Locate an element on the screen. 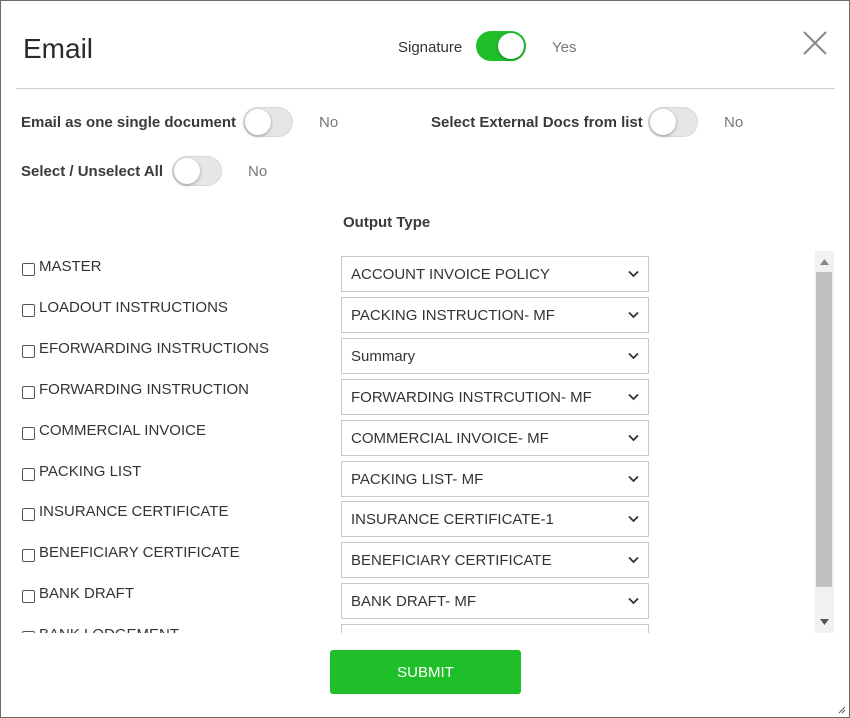  external-docs-label: Select External Docs from list is located at coordinates (537, 122).